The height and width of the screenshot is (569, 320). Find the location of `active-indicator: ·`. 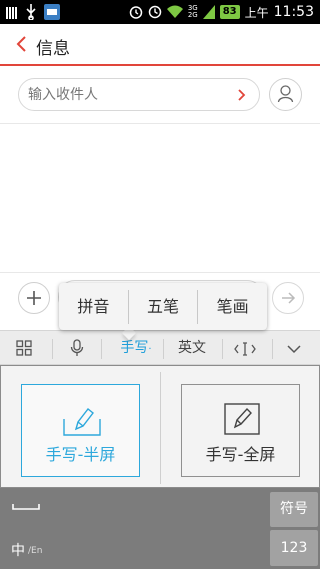

active-indicator: · is located at coordinates (150, 349).